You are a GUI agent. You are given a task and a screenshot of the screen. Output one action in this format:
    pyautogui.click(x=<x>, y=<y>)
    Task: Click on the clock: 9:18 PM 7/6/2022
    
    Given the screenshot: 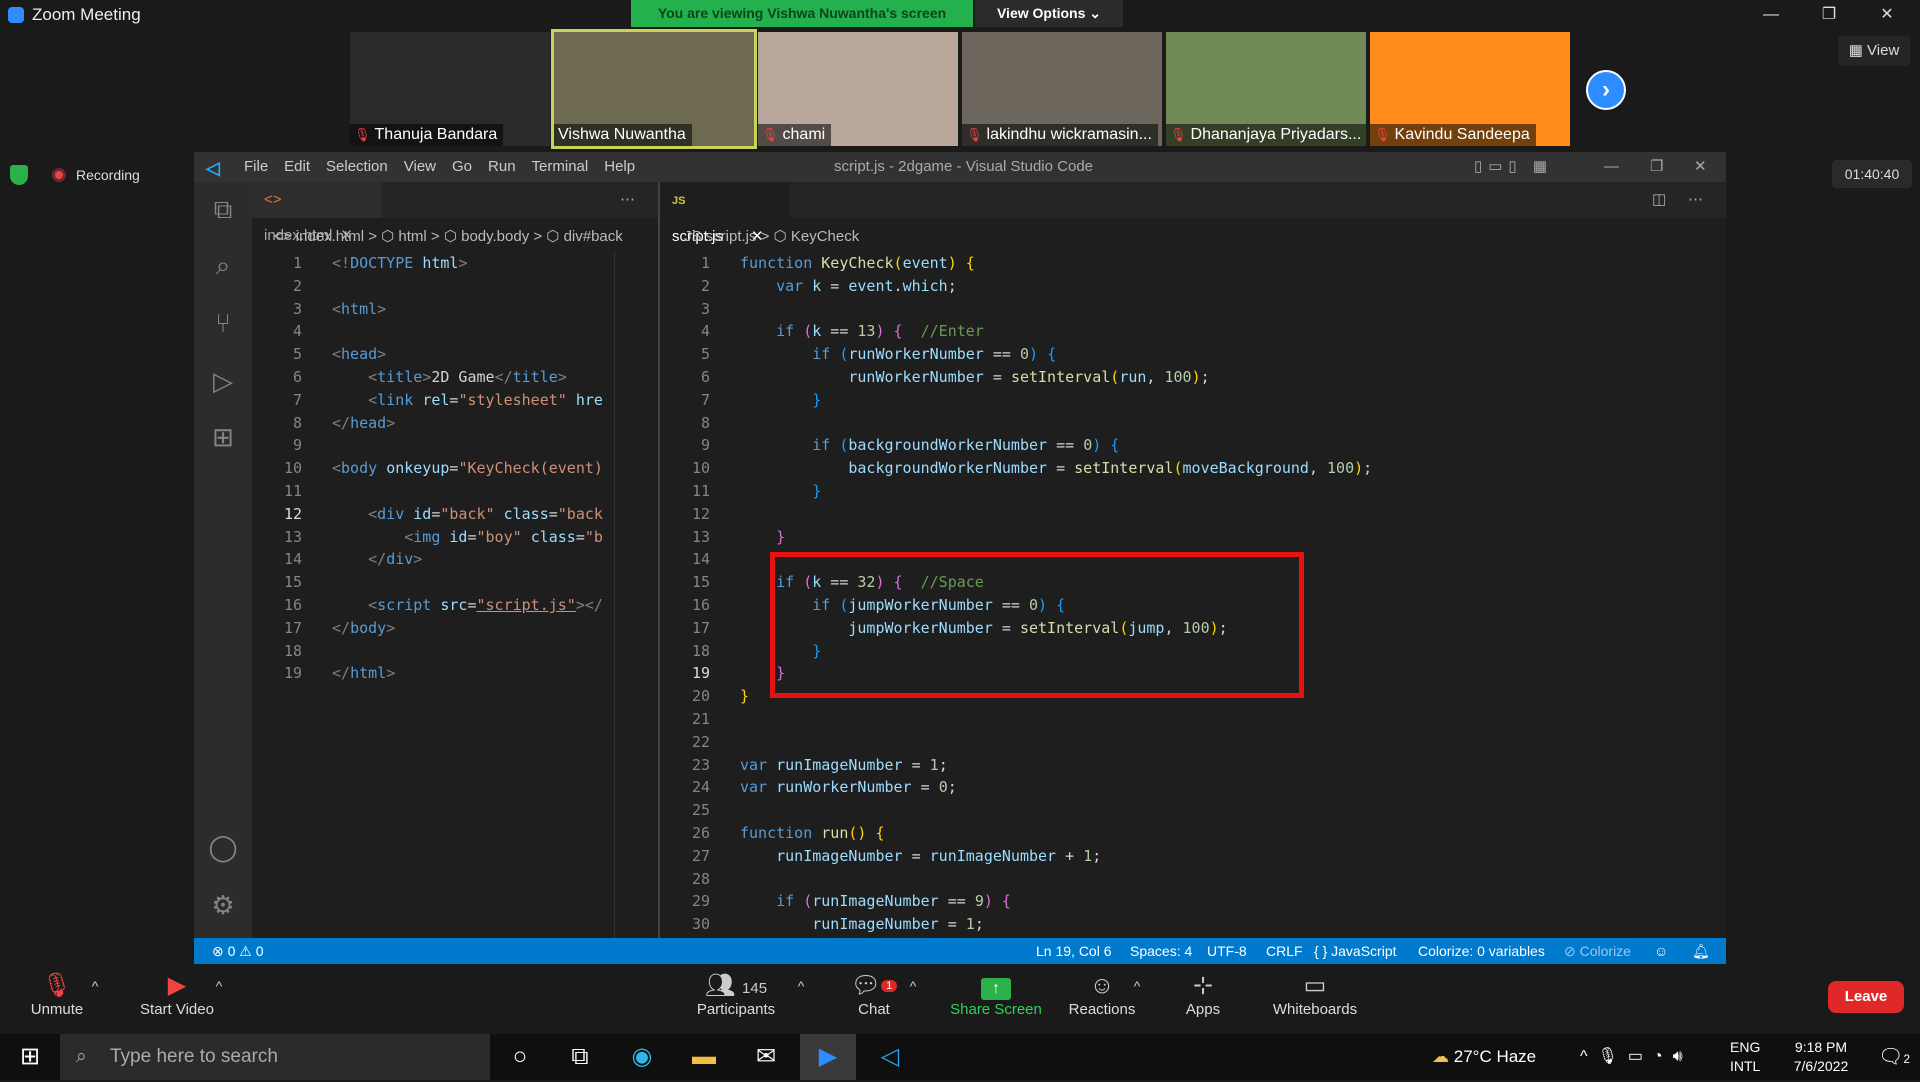 What is the action you would take?
    pyautogui.click(x=1821, y=1057)
    